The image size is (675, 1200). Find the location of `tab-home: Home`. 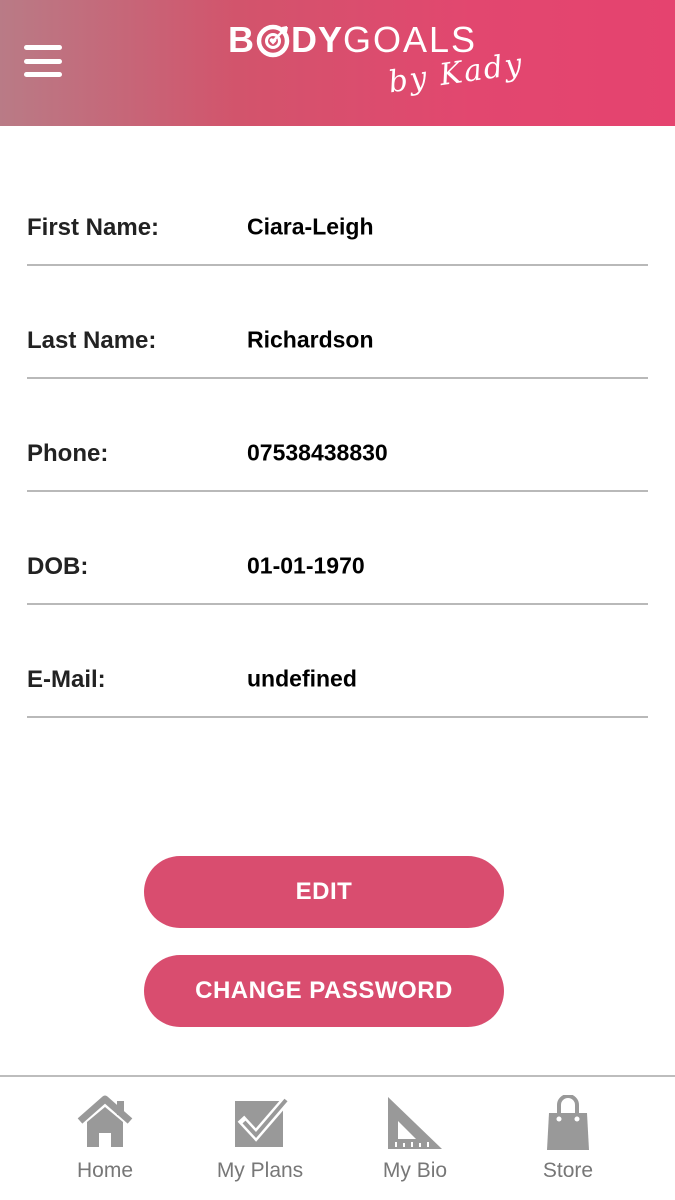

tab-home: Home is located at coordinates (105, 1138).